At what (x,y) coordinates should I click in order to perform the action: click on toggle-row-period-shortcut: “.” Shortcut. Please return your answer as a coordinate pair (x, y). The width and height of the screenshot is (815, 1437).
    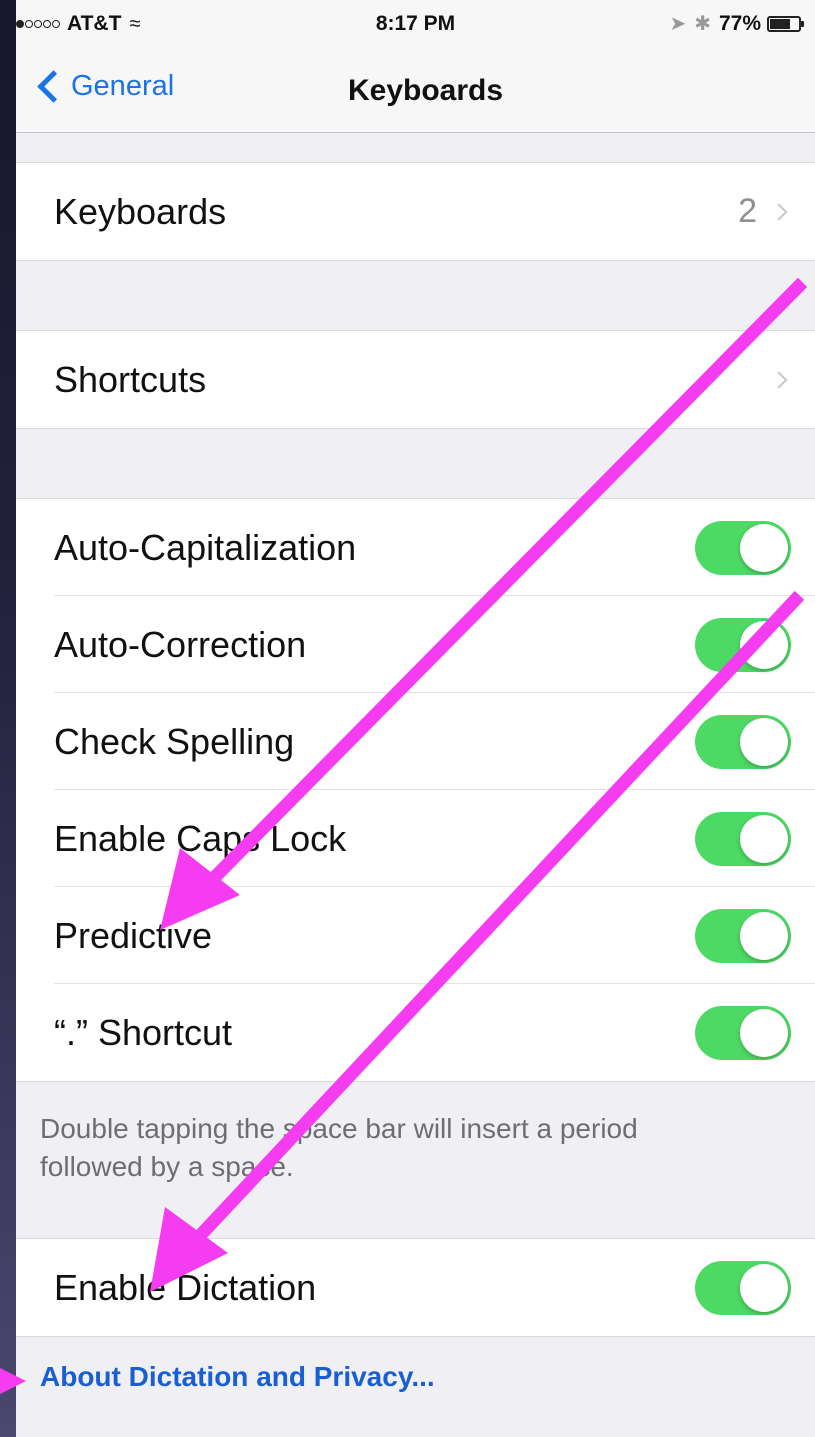
    Looking at the image, I should click on (415, 1032).